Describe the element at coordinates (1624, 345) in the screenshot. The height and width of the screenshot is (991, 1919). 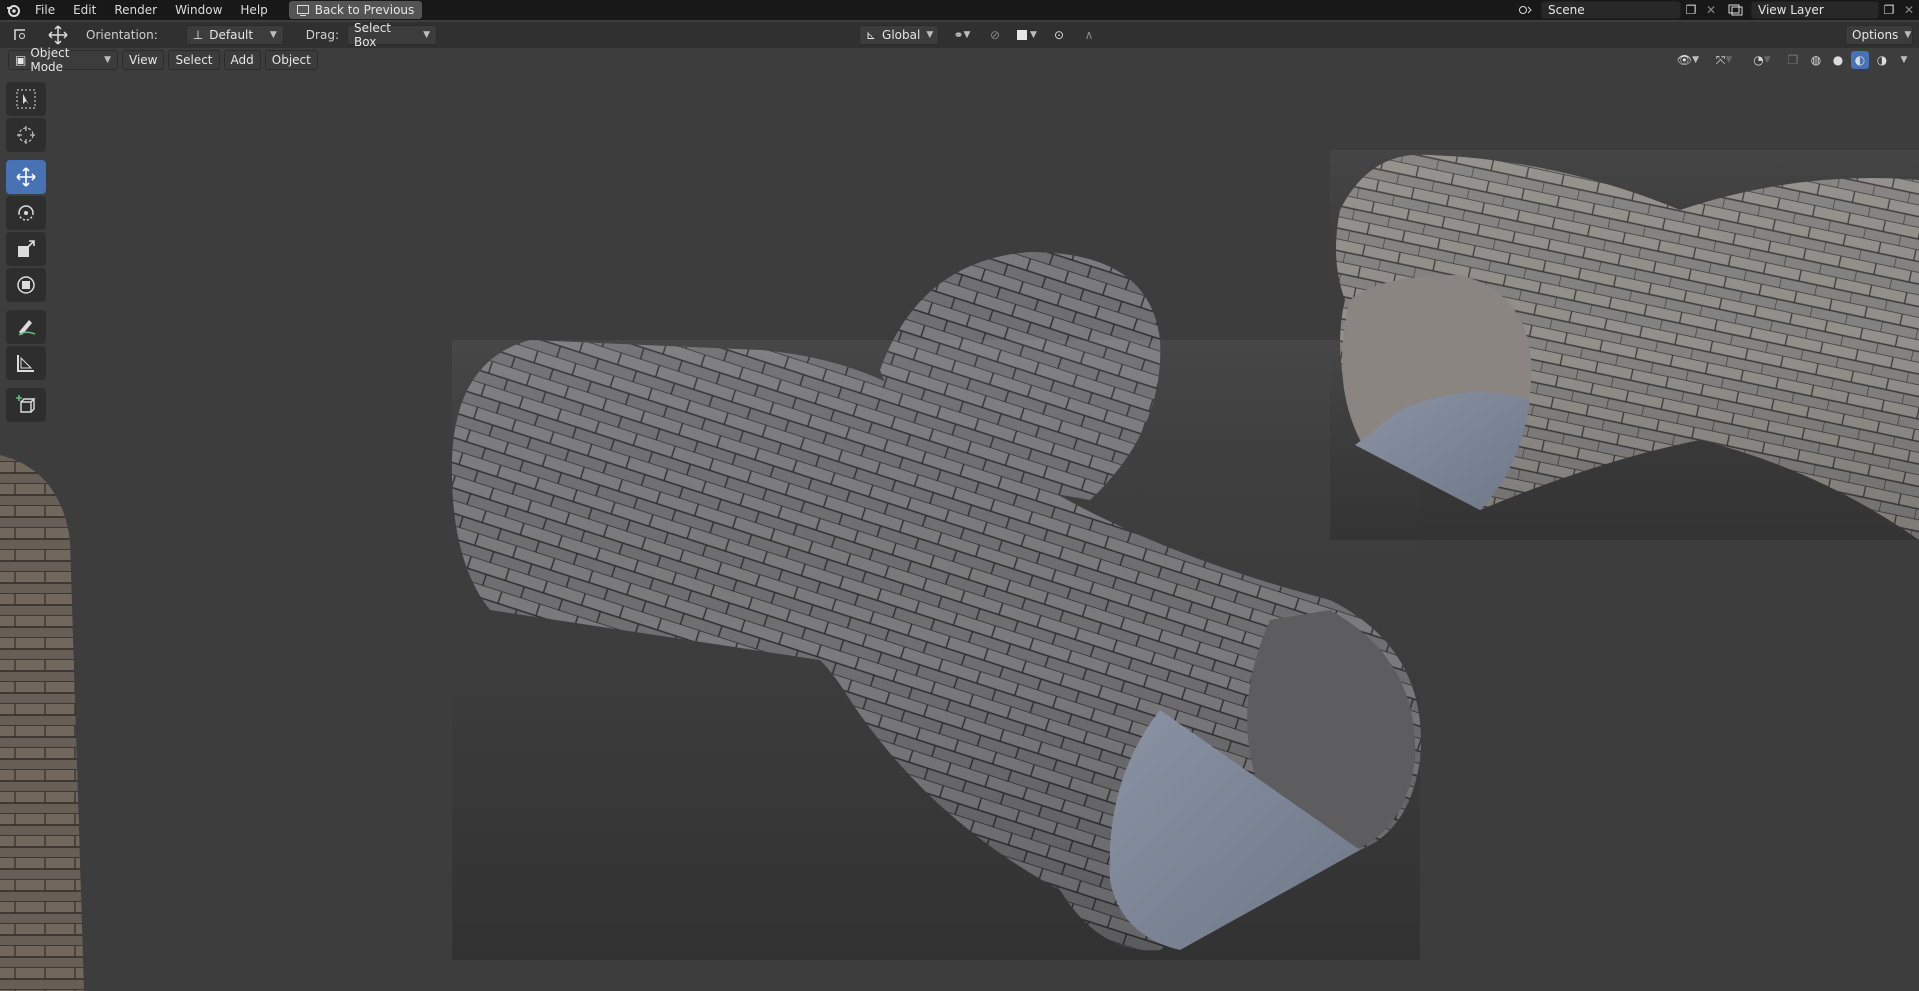
I see `right-pipe-mesh` at that location.